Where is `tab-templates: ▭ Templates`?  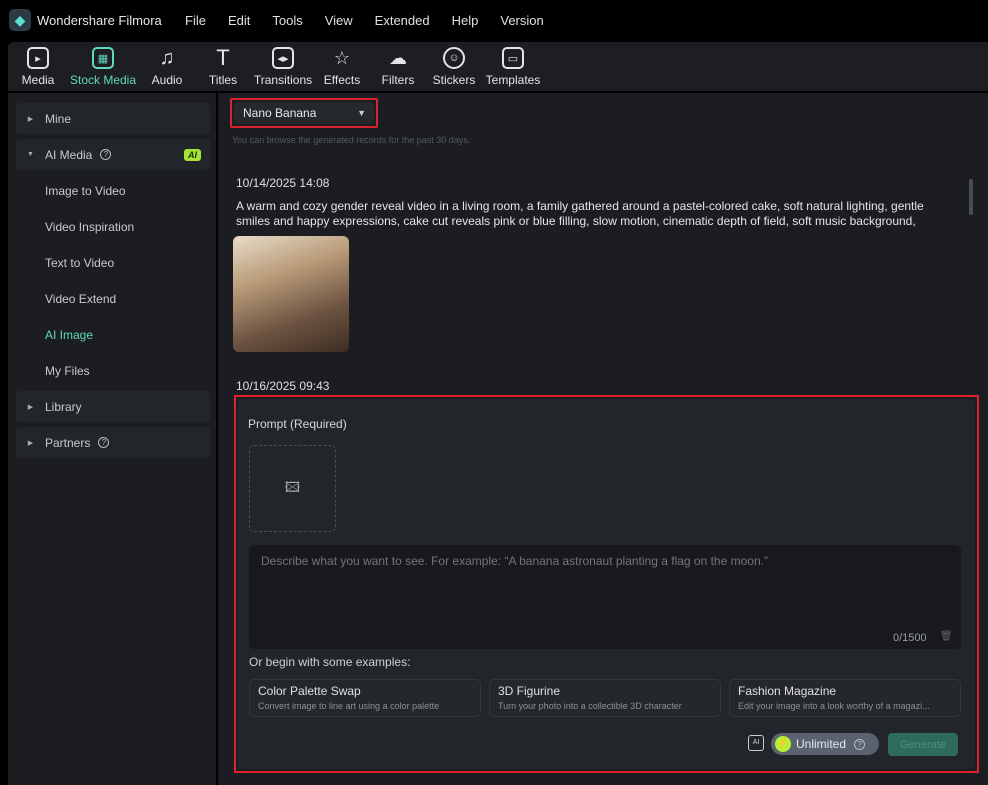 tab-templates: ▭ Templates is located at coordinates (513, 66).